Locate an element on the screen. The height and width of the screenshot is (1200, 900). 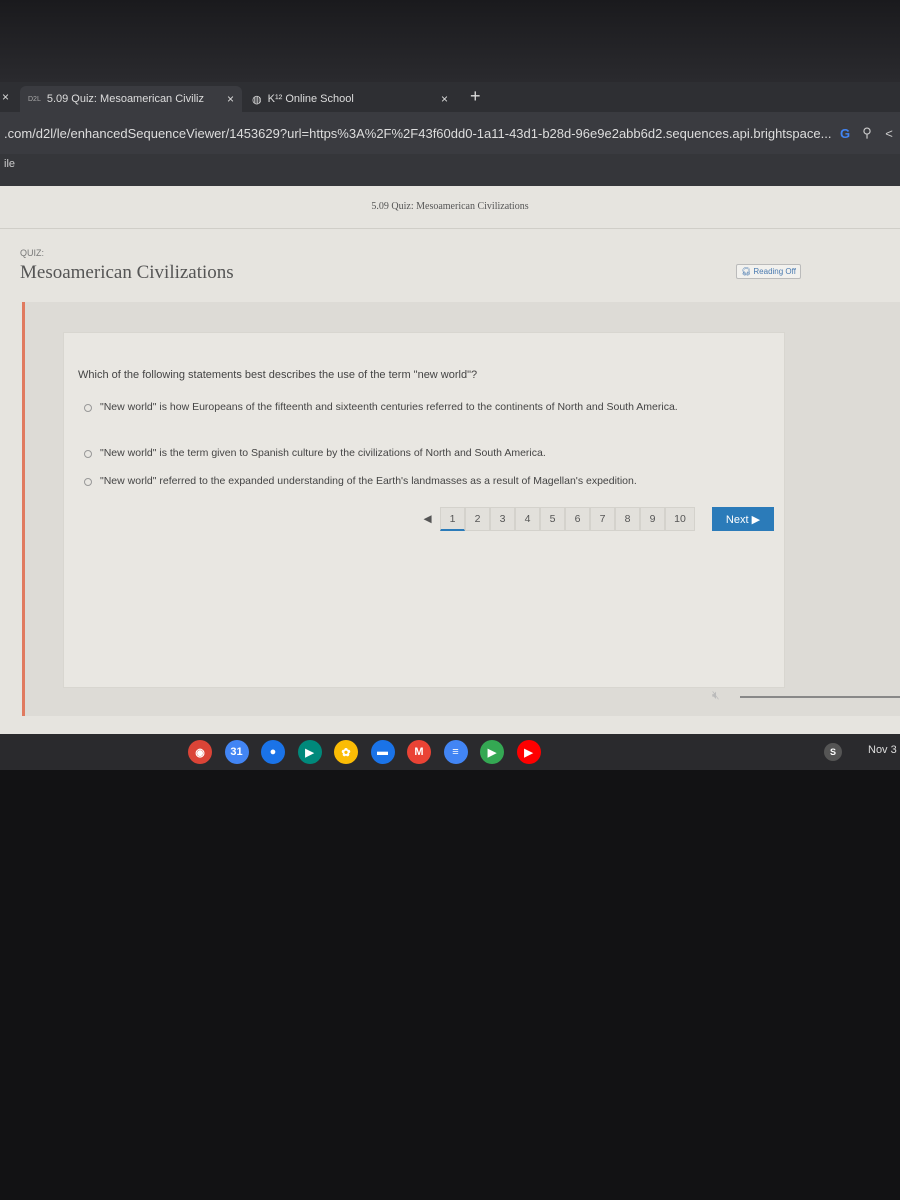
page-10: 10 is located at coordinates (680, 519).